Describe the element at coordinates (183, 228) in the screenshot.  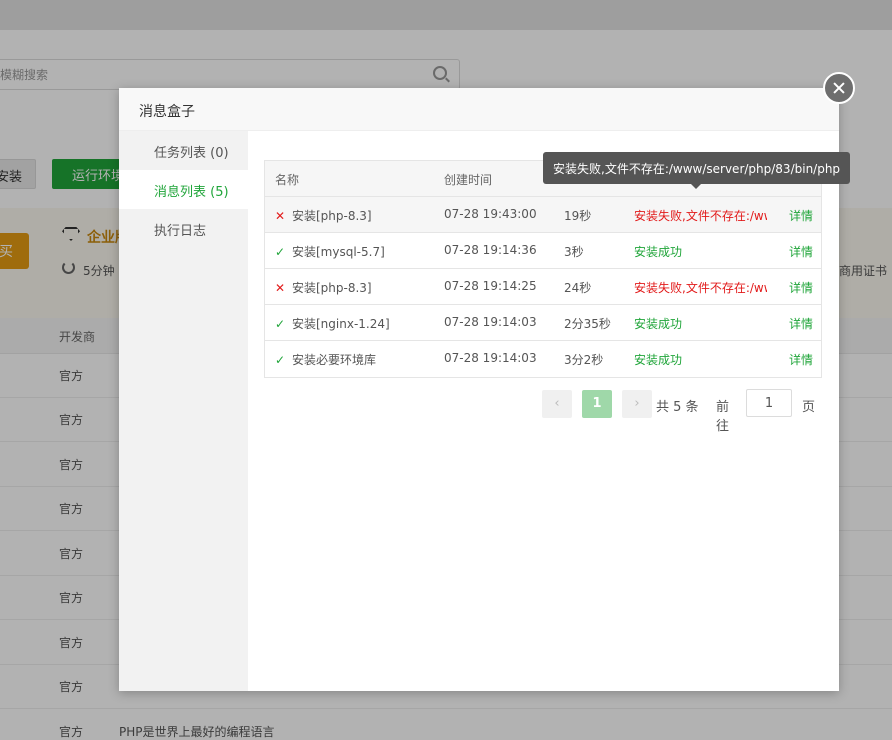
I see `tab-execution-log: 执行日志` at that location.